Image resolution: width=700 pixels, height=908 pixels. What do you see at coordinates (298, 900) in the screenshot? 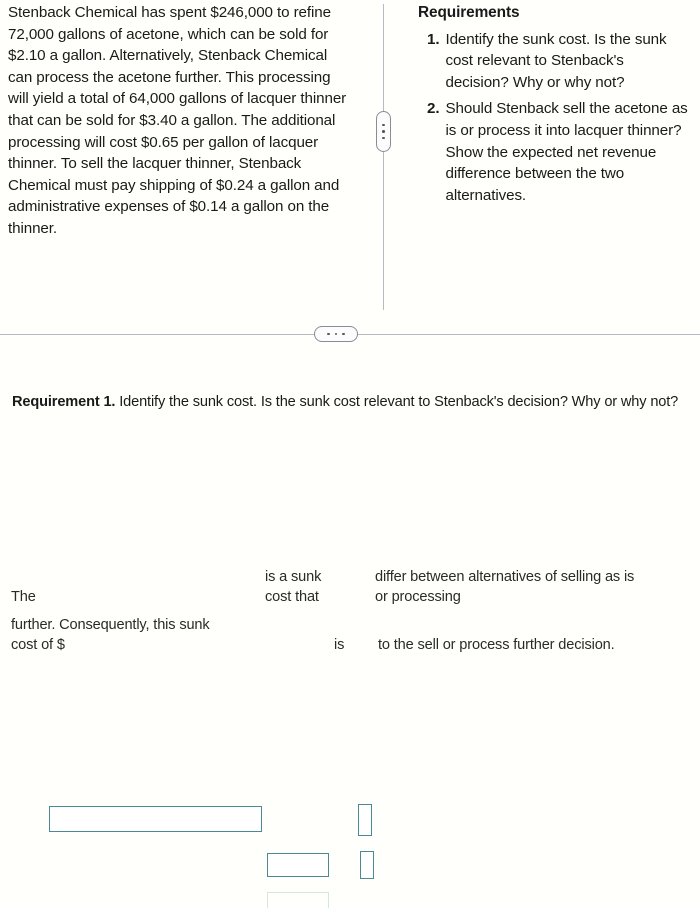
I see `offscreen-next-input-peek` at bounding box center [298, 900].